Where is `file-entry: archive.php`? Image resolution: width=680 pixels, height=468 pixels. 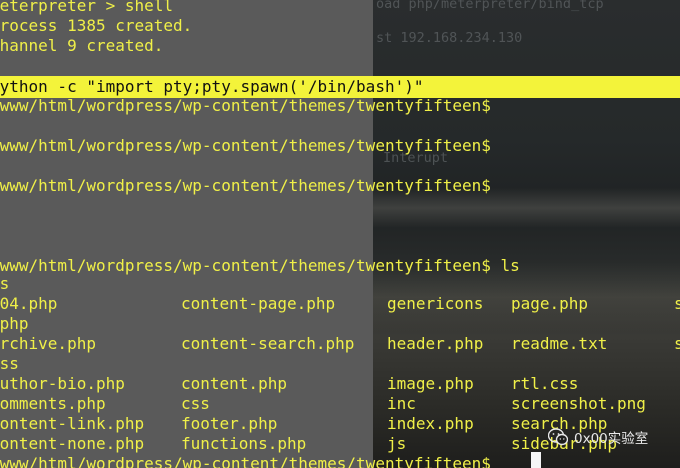 file-entry: archive.php is located at coordinates (48, 343).